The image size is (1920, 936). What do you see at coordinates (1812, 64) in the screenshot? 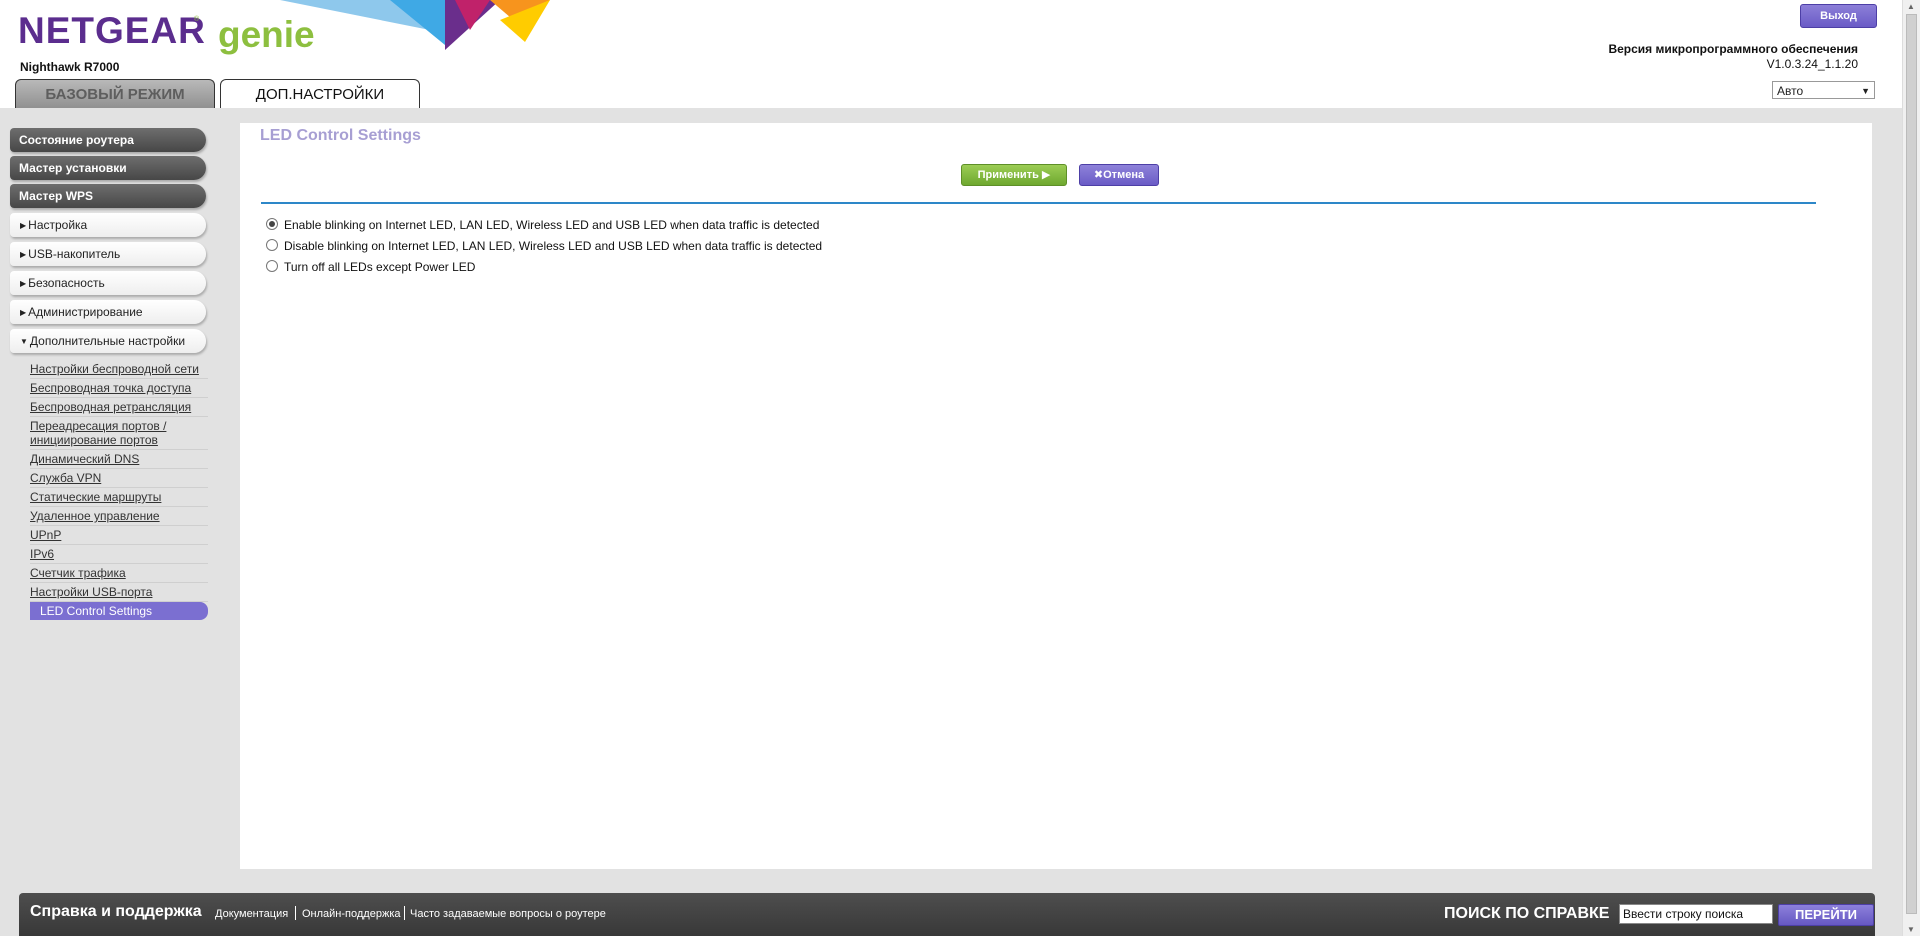
I see `firmware-version: V1.0.3.24_1.1.20` at bounding box center [1812, 64].